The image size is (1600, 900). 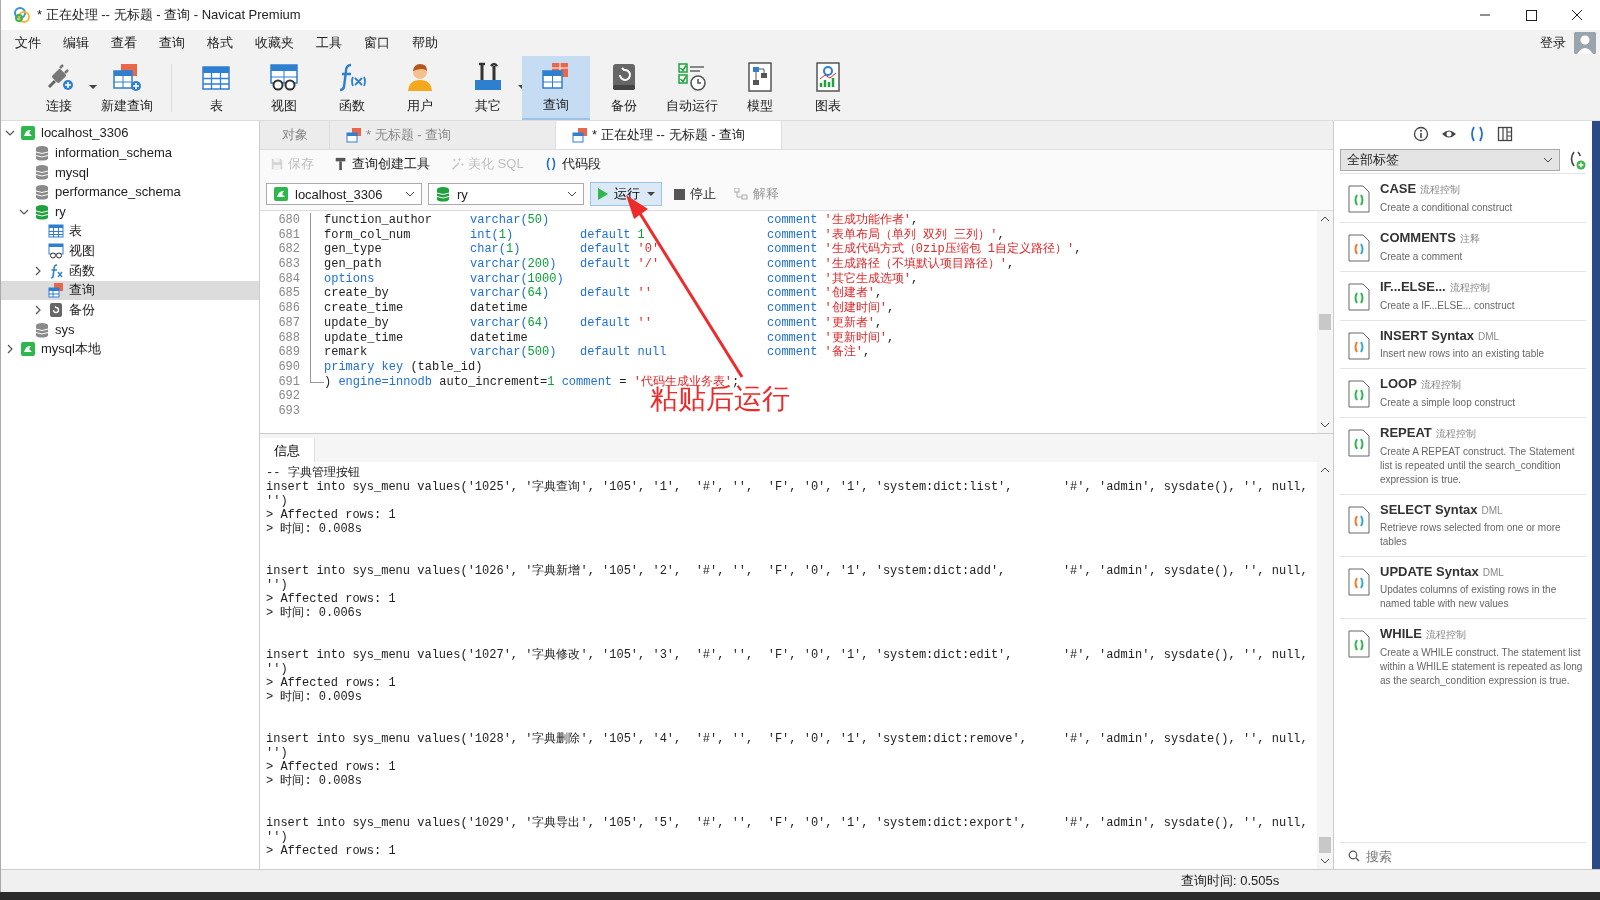 I want to click on code-text: varchar(1000), so click(x=517, y=279).